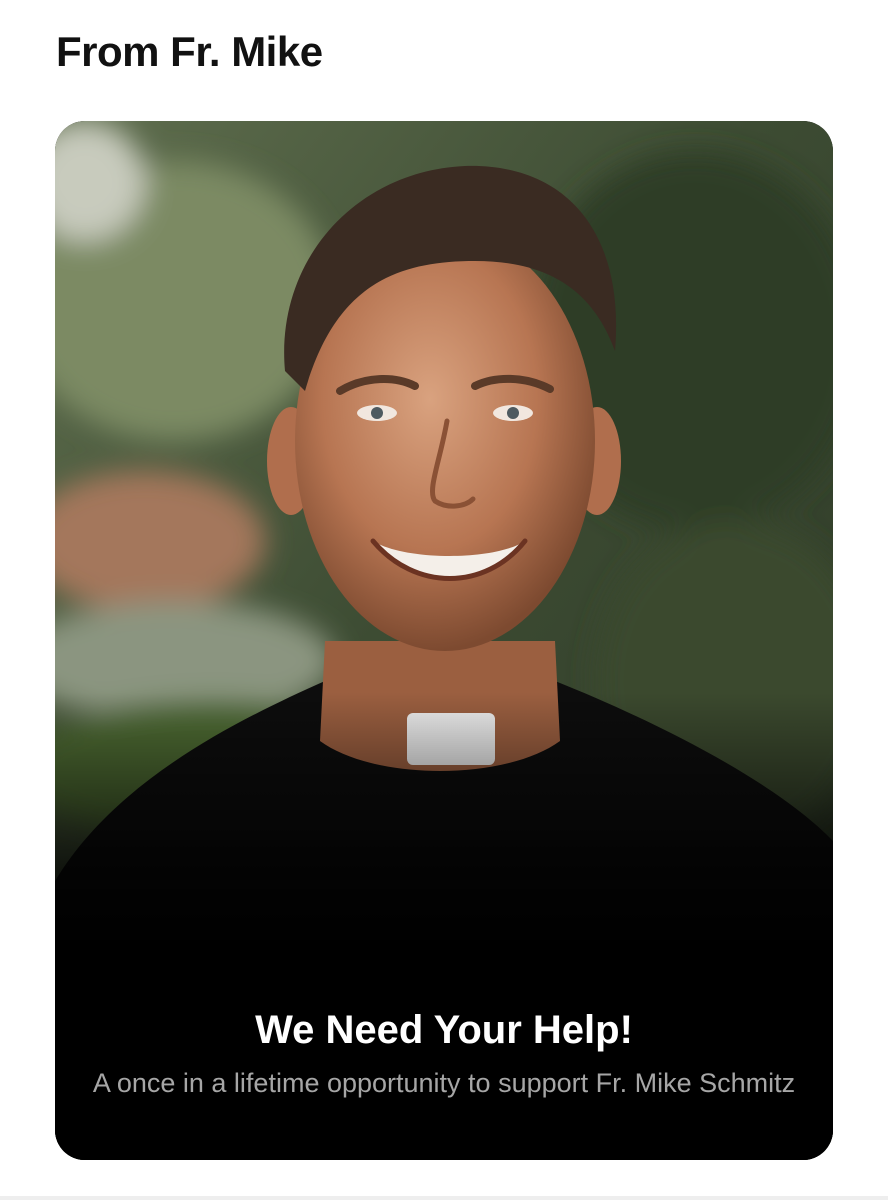 The width and height of the screenshot is (888, 1200). Describe the element at coordinates (444, 1030) in the screenshot. I see `card-title: We Need Your Help!` at that location.